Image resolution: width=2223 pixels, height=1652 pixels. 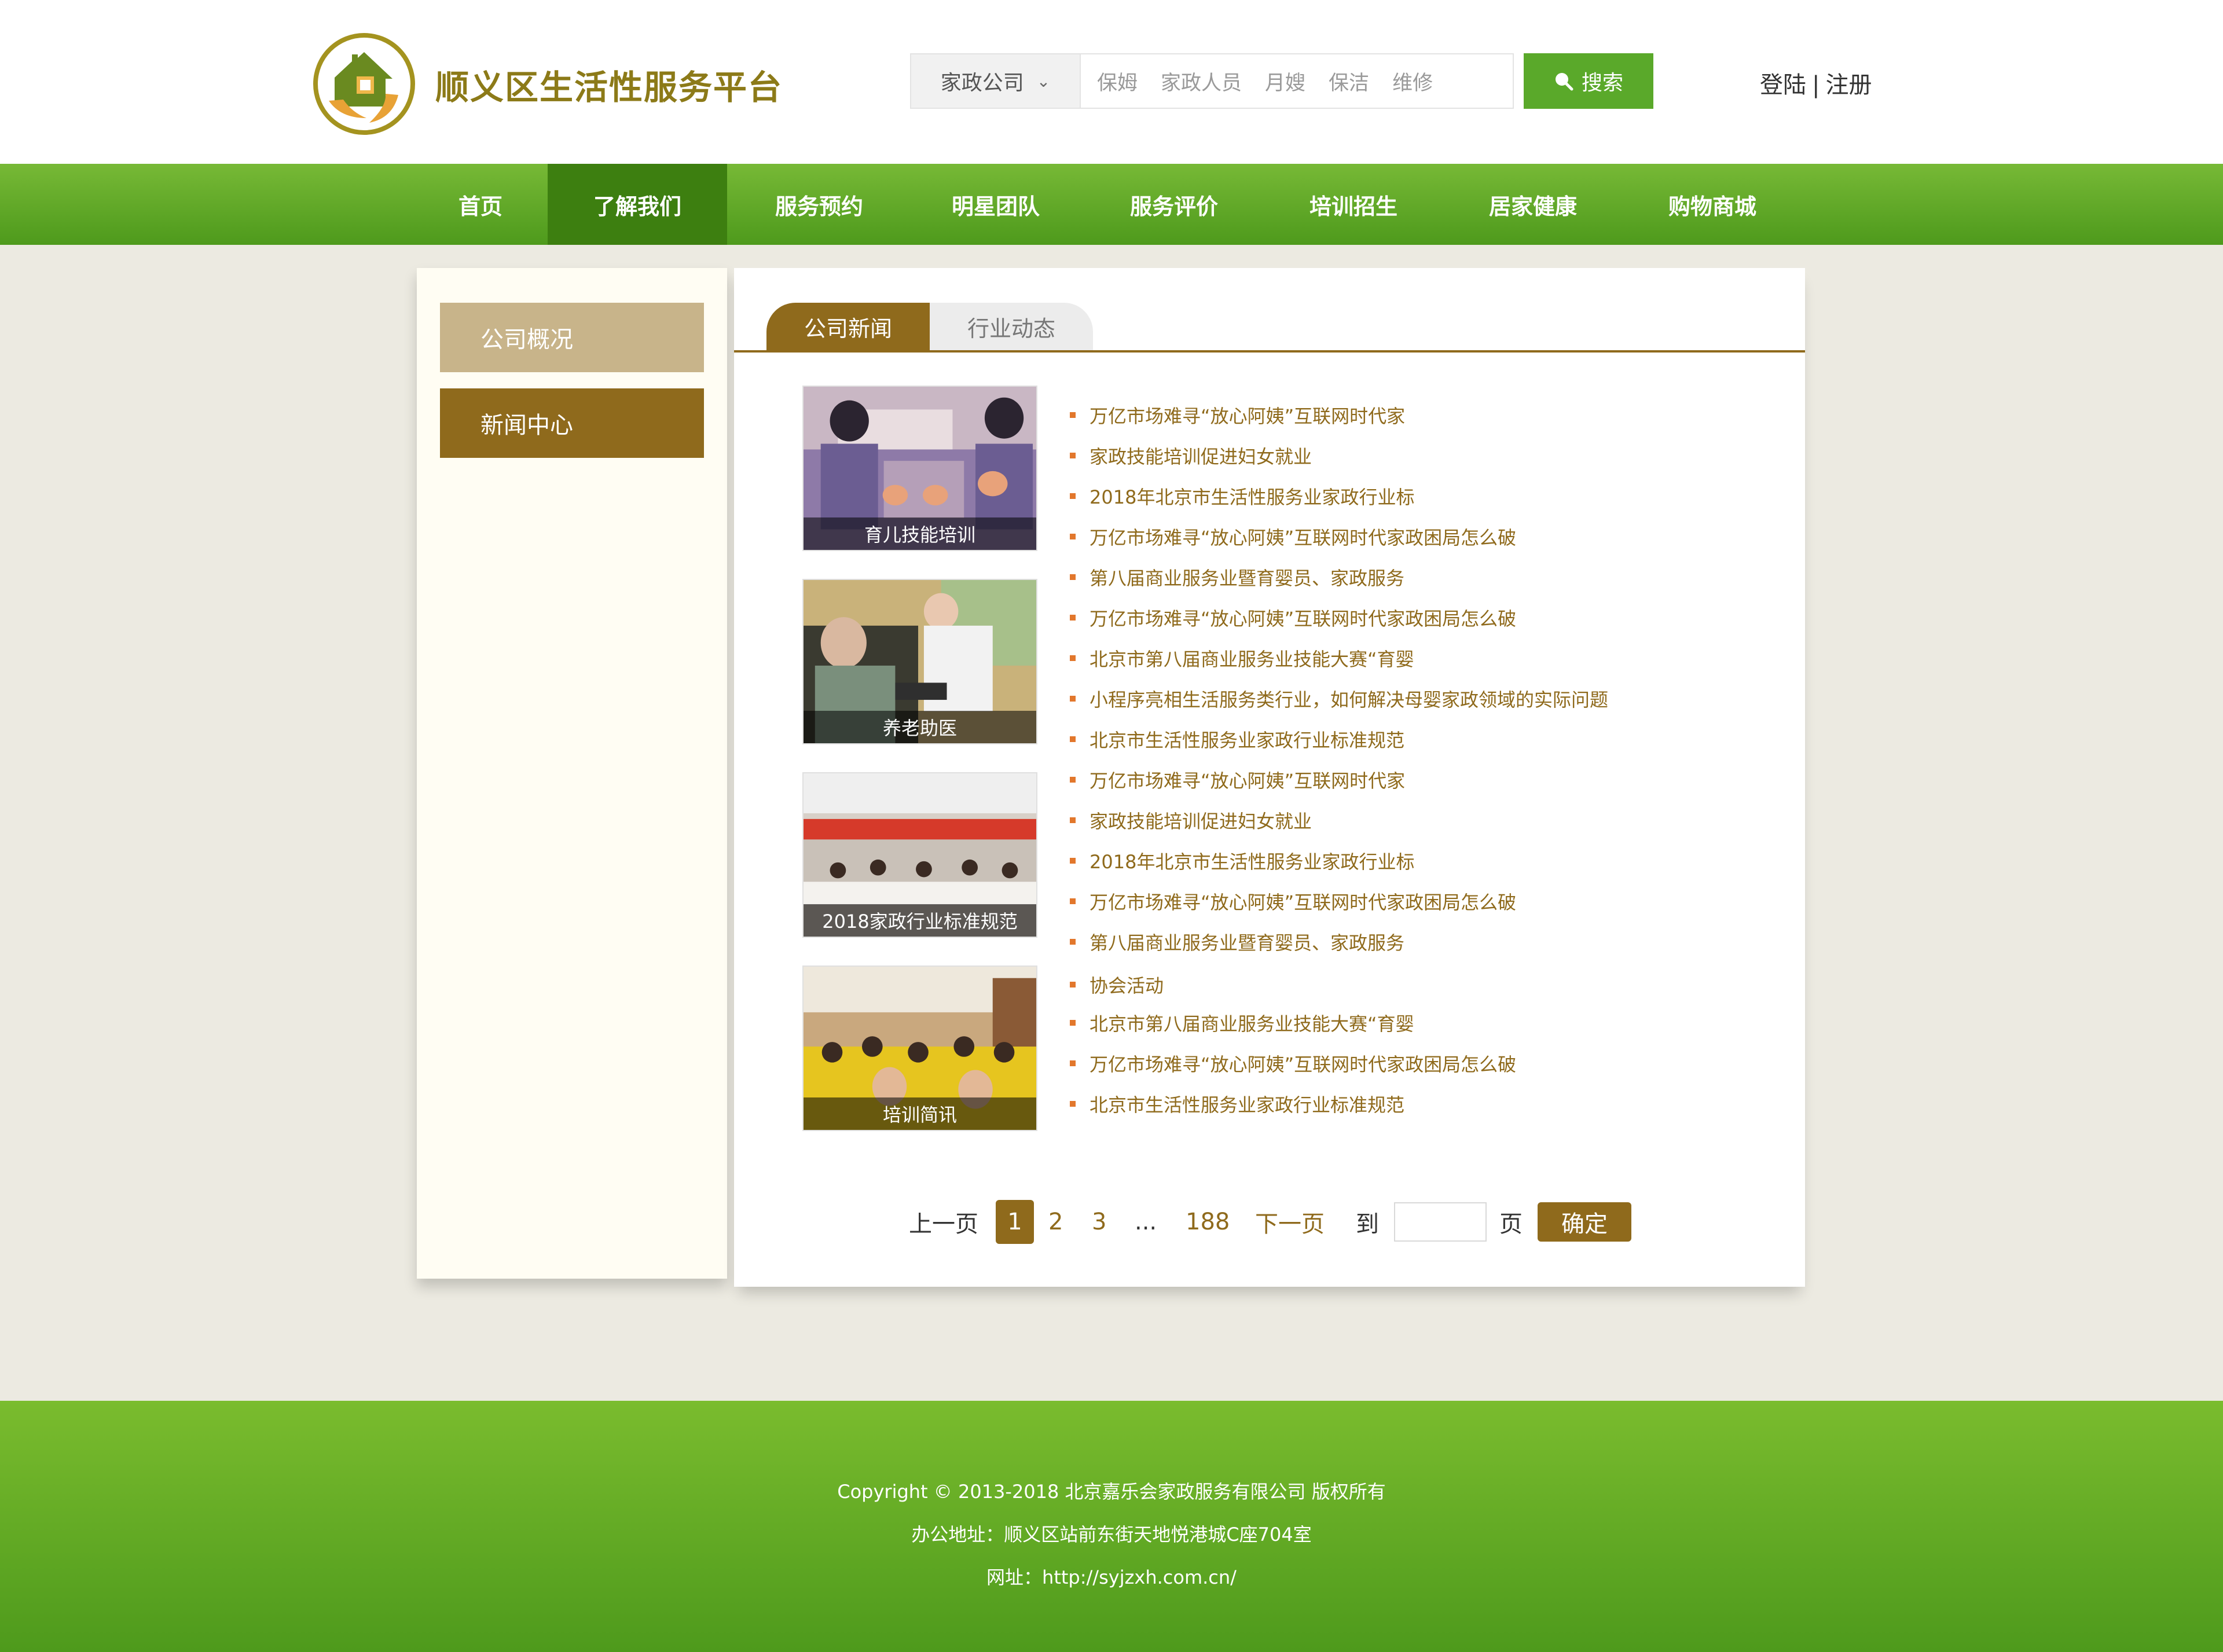 What do you see at coordinates (1712, 205) in the screenshot?
I see `nav-item-shop: 购物商城` at bounding box center [1712, 205].